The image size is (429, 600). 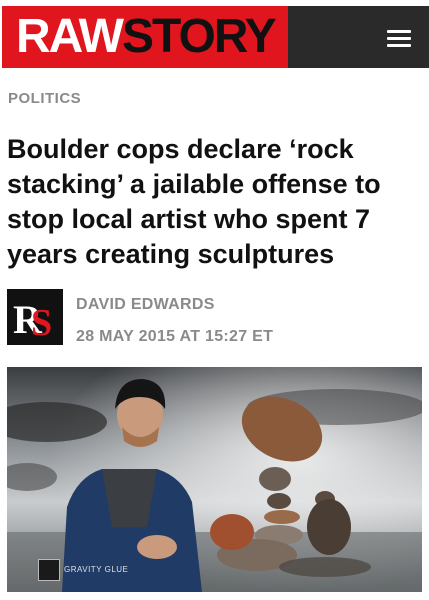 I want to click on watermark-logo-icon, so click(x=49, y=570).